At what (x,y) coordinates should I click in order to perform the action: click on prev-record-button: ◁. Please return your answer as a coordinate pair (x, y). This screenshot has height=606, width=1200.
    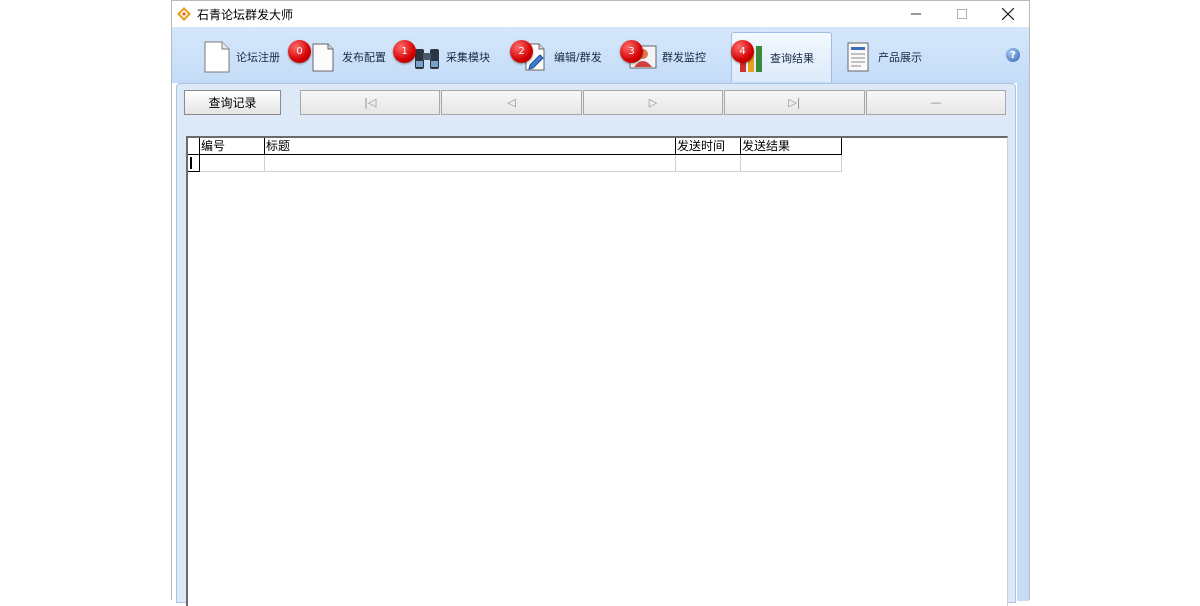
    Looking at the image, I should click on (511, 102).